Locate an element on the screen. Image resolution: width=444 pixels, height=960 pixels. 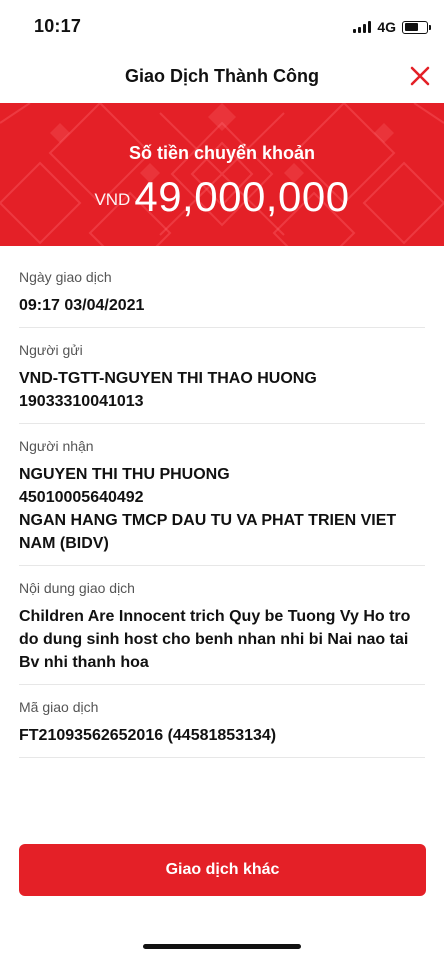
field-label: Mã giao dịch is located at coordinates (59, 707).